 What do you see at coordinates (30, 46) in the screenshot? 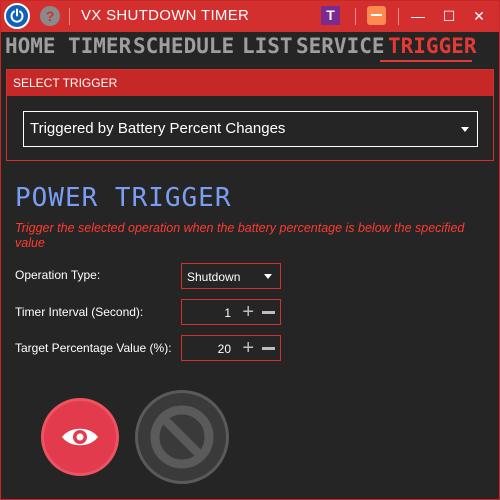
I see `tab-home: HOME` at bounding box center [30, 46].